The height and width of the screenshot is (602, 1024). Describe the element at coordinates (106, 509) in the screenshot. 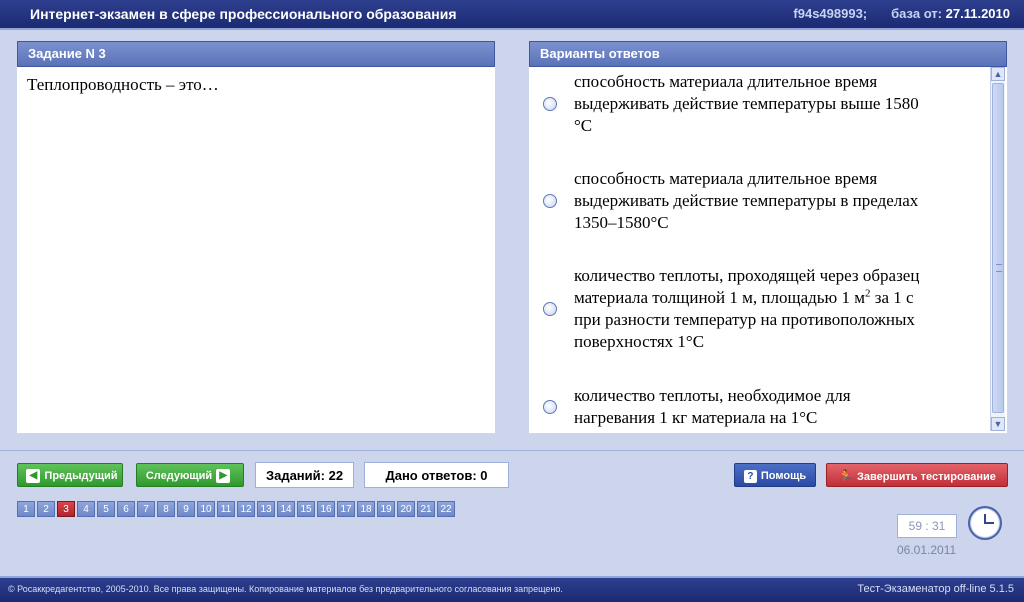

I see `page-button-5: 5` at that location.